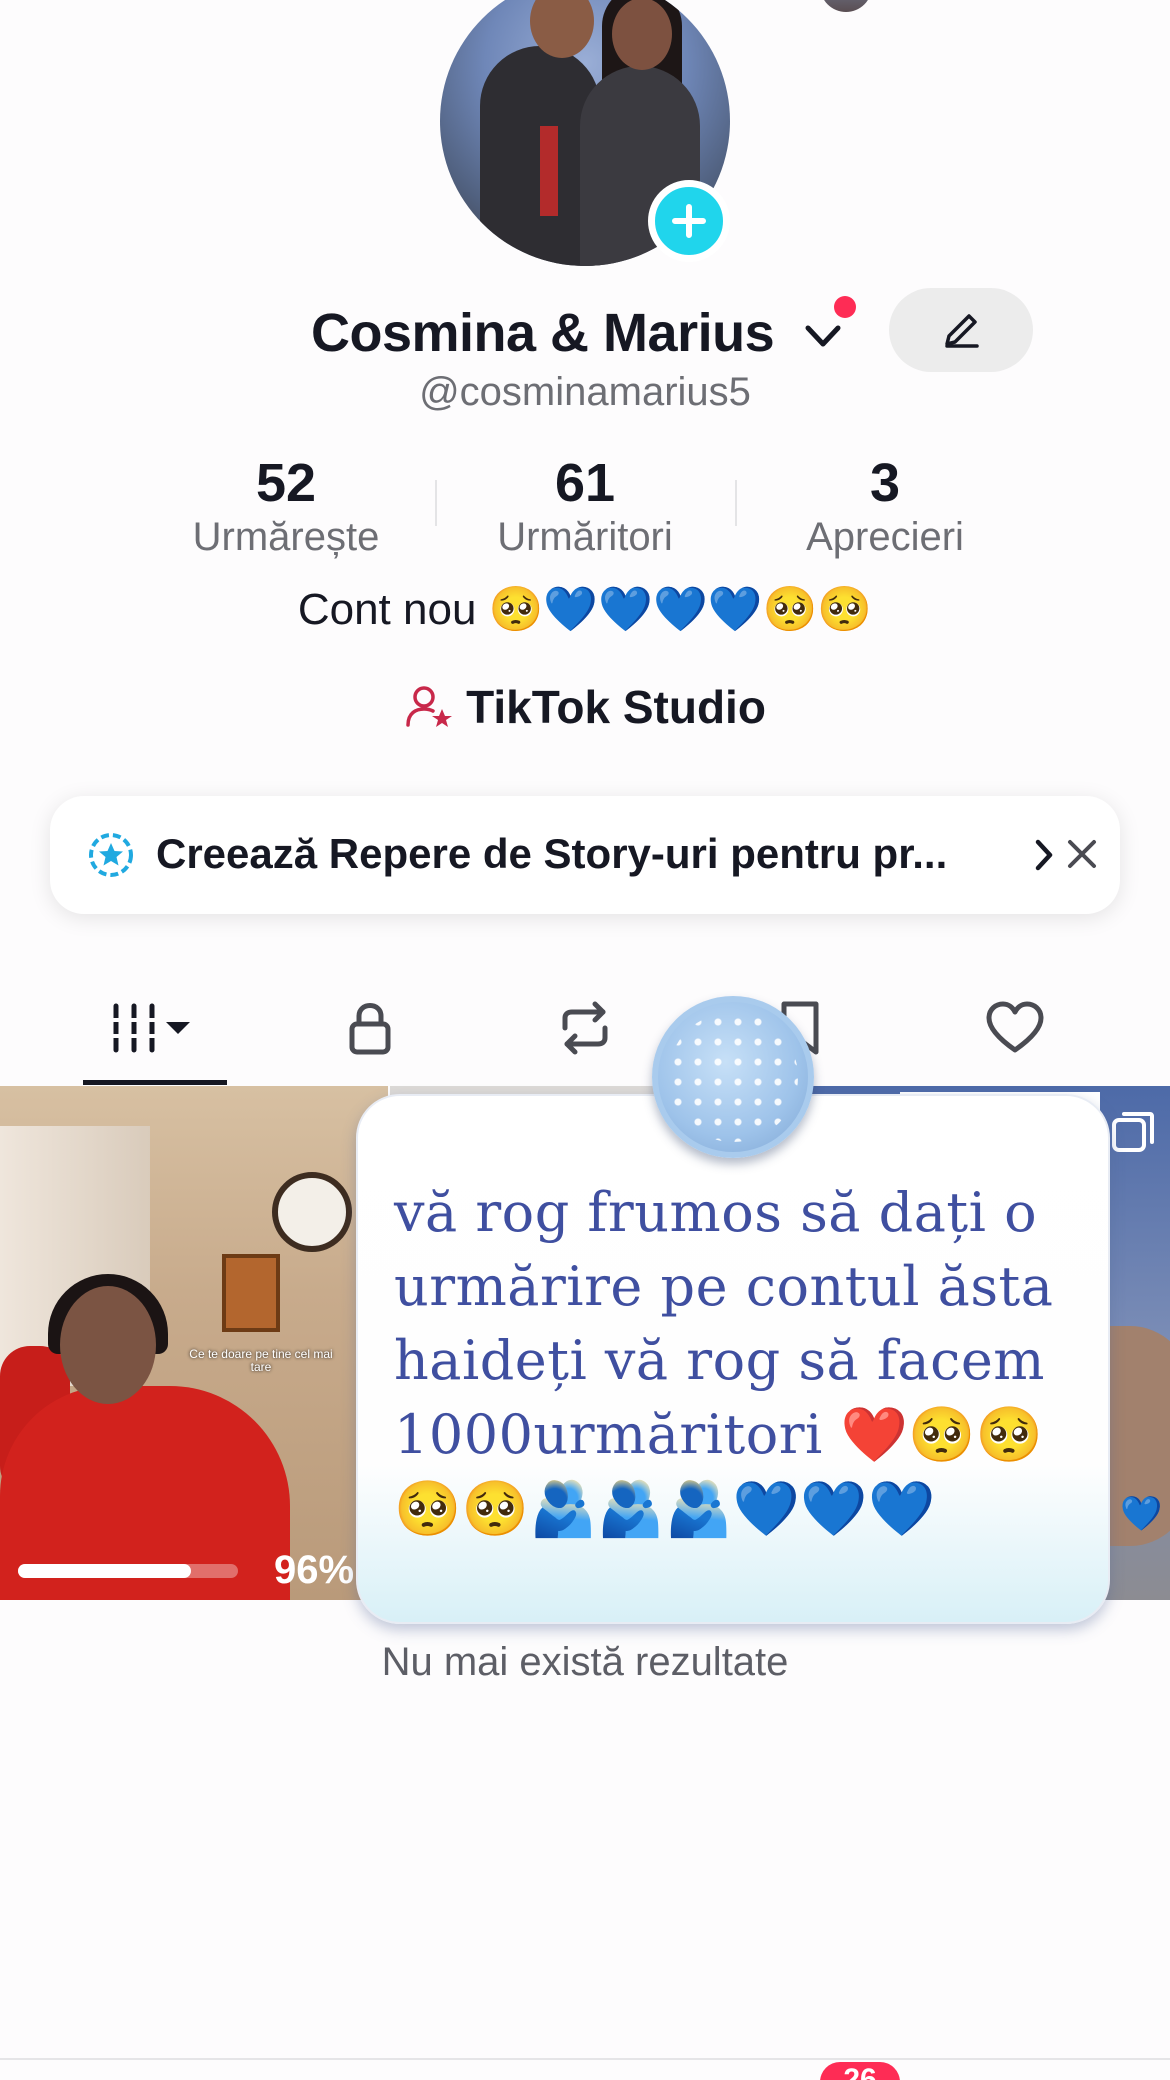  What do you see at coordinates (286, 483) in the screenshot?
I see `stat-value: 52` at bounding box center [286, 483].